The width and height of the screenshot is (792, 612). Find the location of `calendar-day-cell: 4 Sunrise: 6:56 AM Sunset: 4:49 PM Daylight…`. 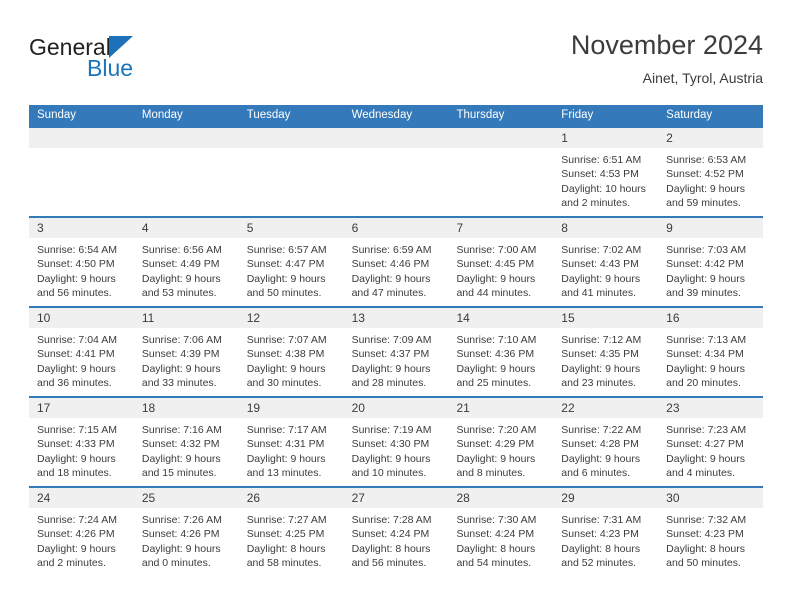

calendar-day-cell: 4 Sunrise: 6:56 AM Sunset: 4:49 PM Daylight… is located at coordinates (186, 262).